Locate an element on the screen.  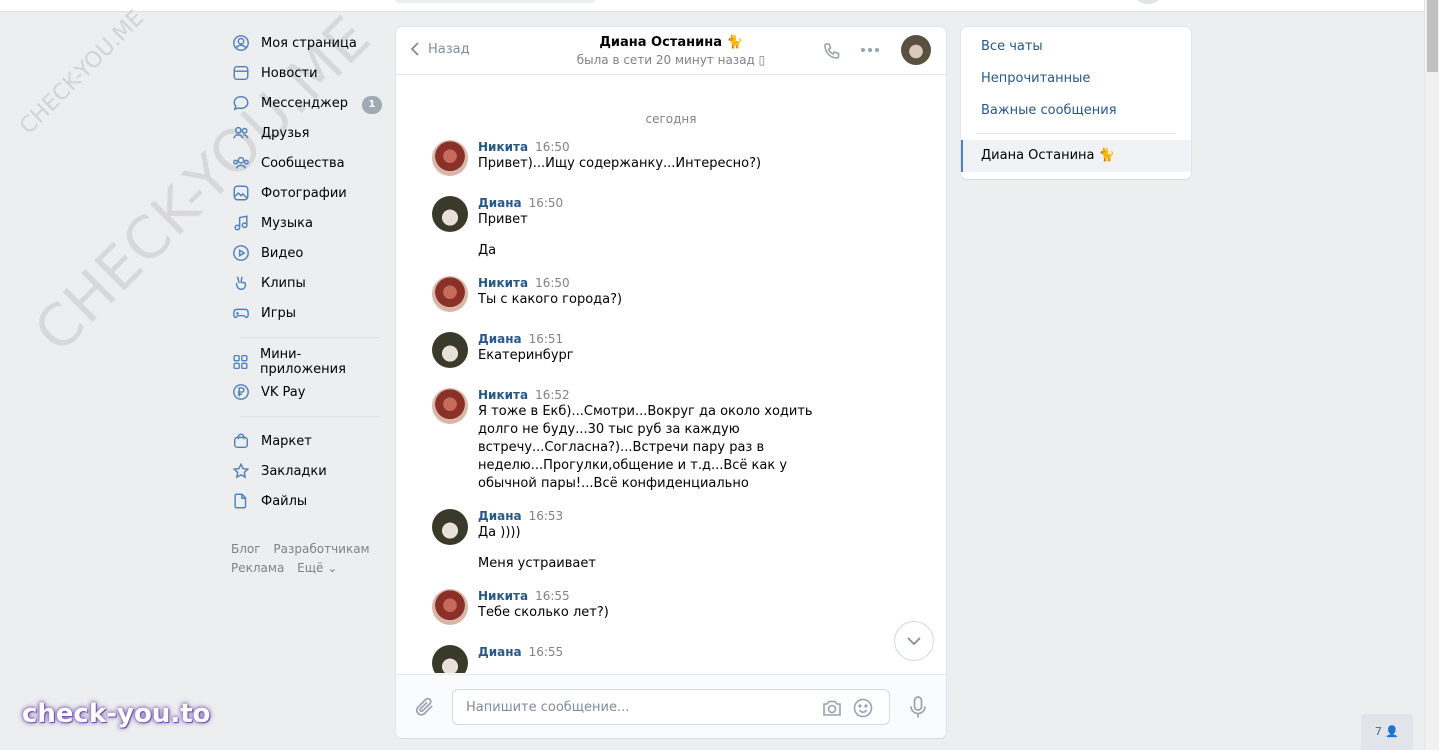
message-text: Привет)...Ищу содержанку...Интересно?) is located at coordinates (620, 163).